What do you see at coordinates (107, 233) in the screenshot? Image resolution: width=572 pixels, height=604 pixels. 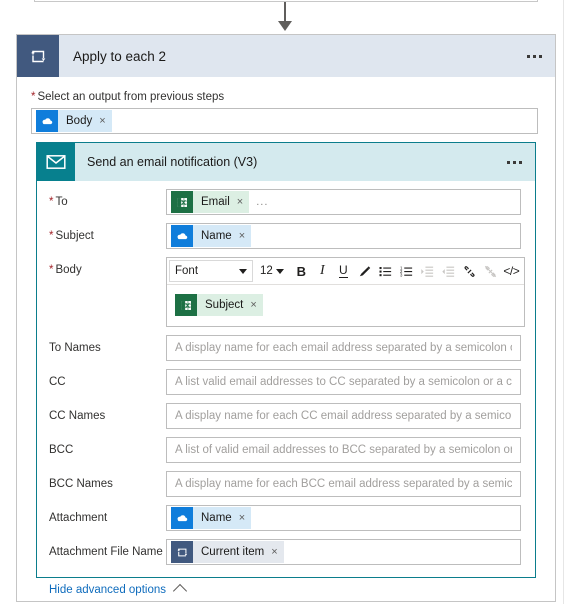 I see `field-label-subject: * Subject` at bounding box center [107, 233].